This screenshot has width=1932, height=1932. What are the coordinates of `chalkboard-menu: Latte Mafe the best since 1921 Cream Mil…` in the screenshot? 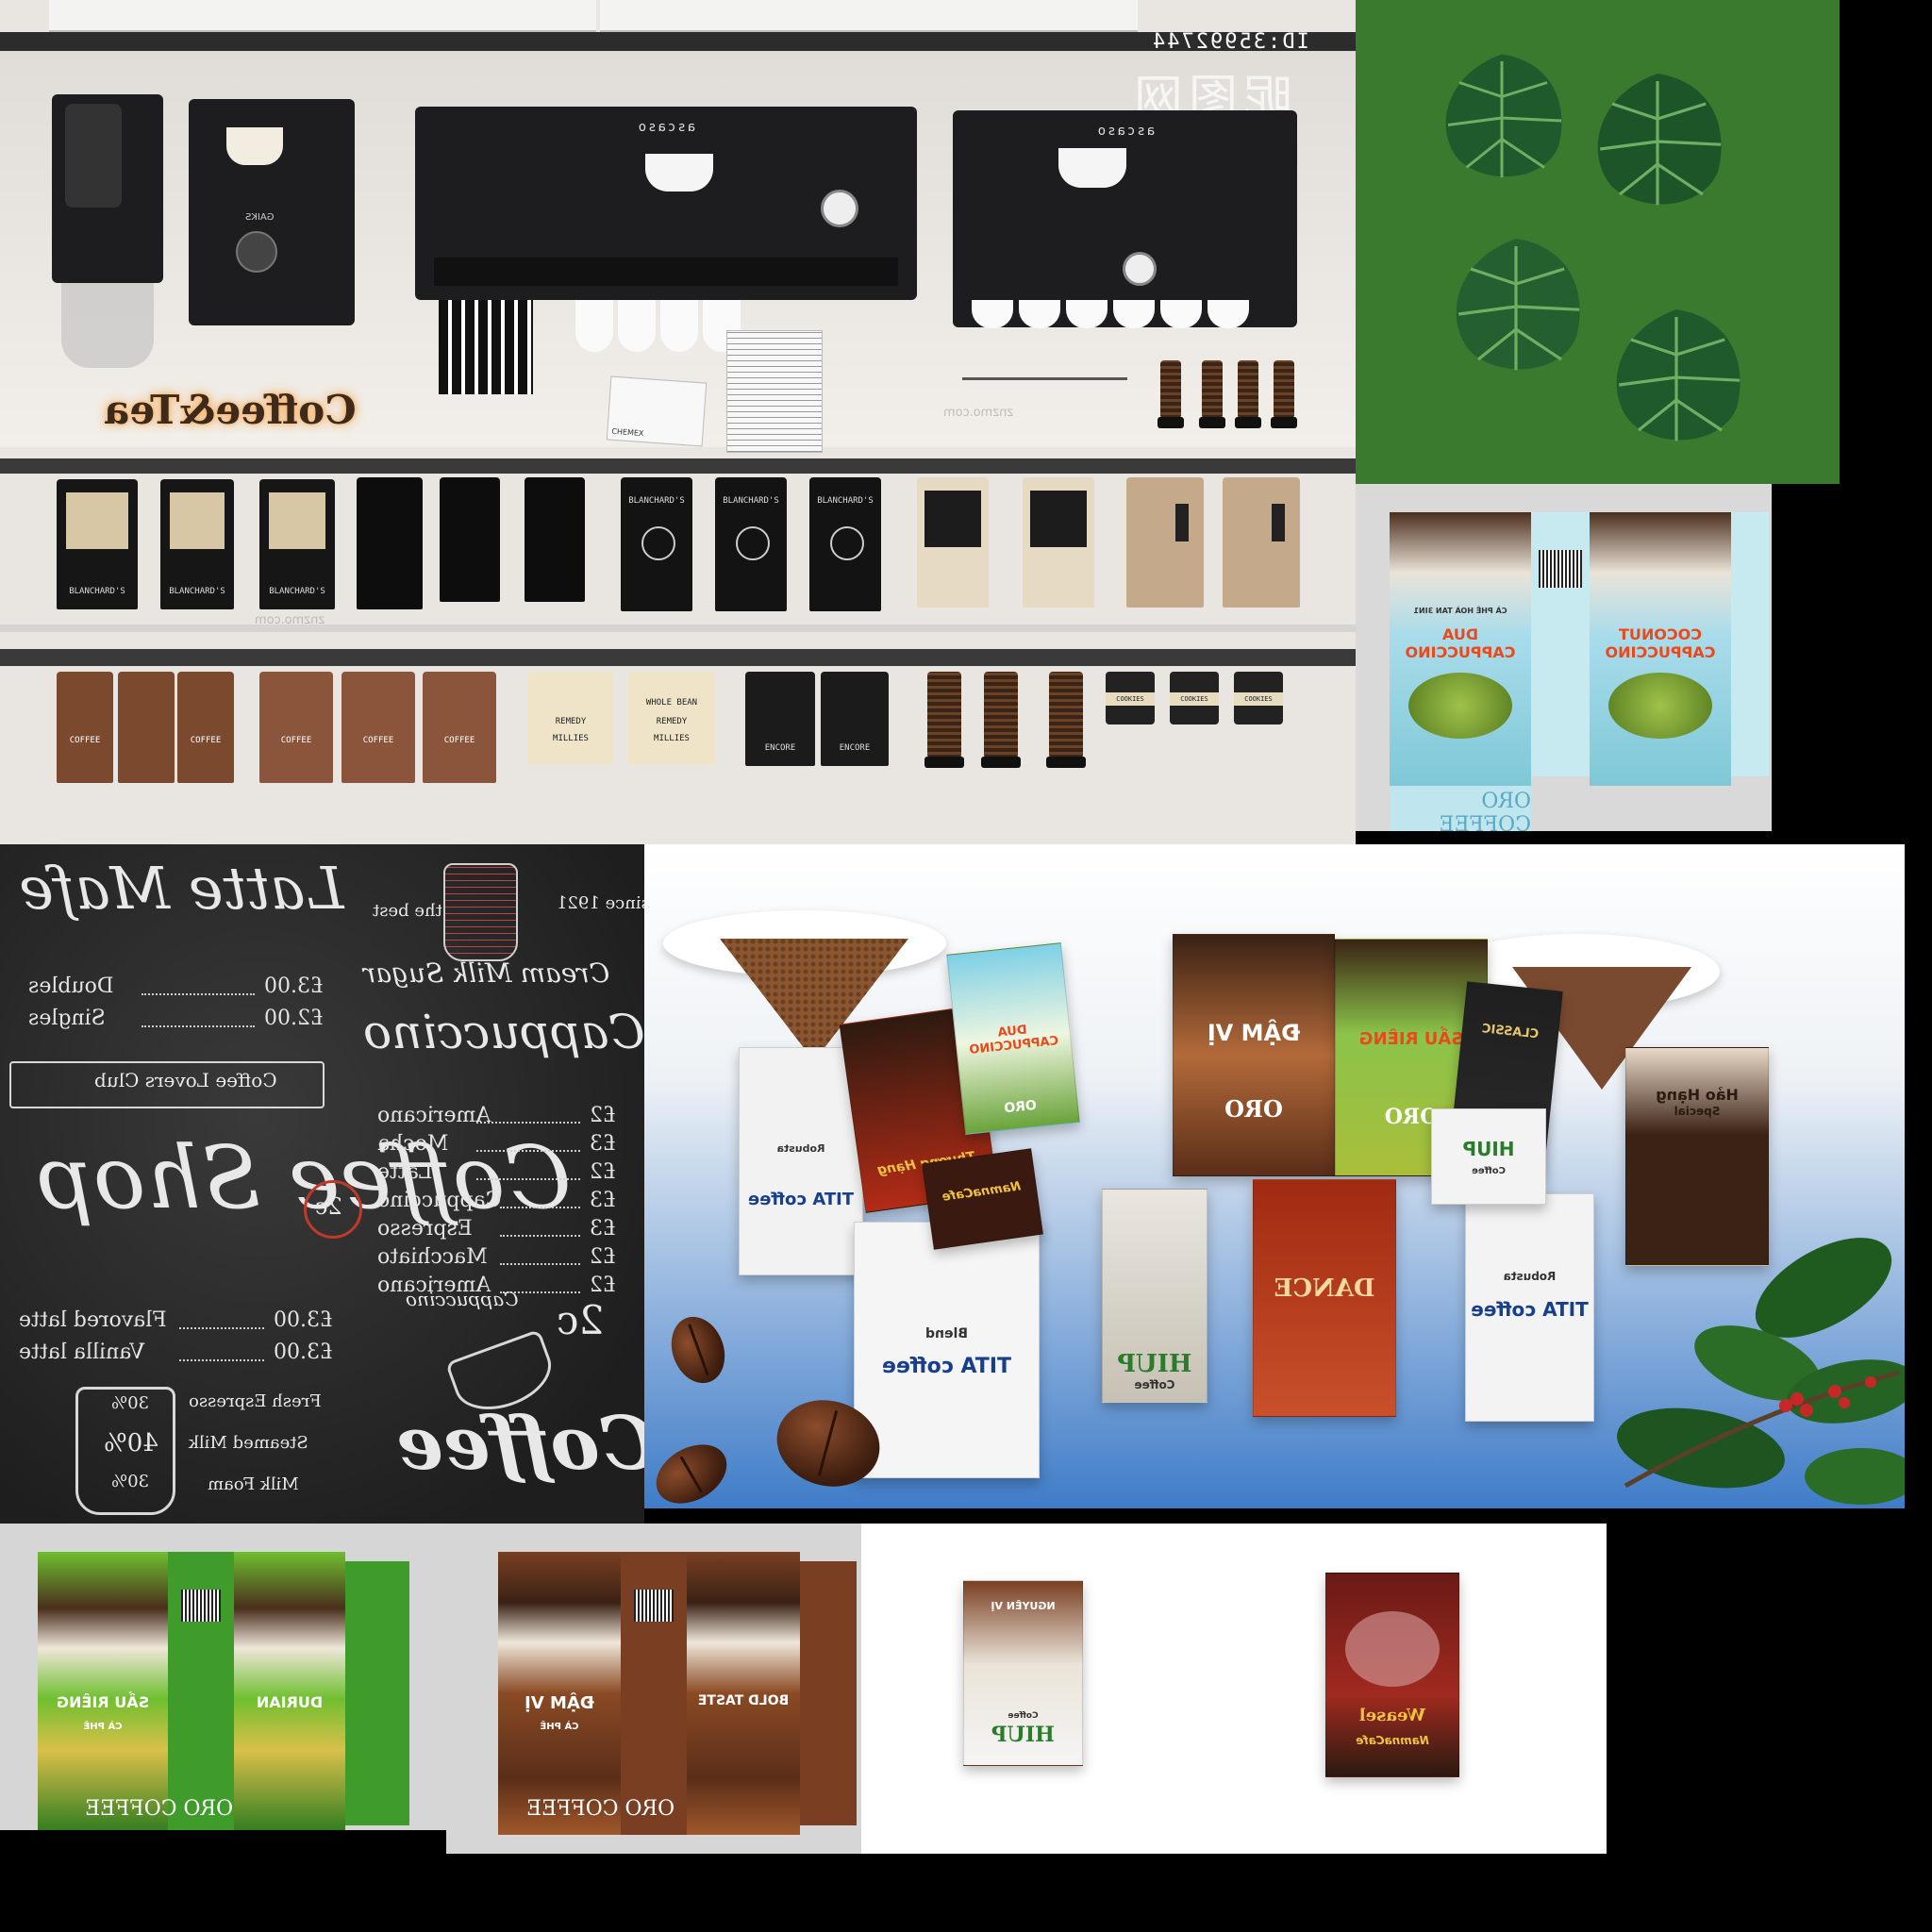 It's located at (322, 1184).